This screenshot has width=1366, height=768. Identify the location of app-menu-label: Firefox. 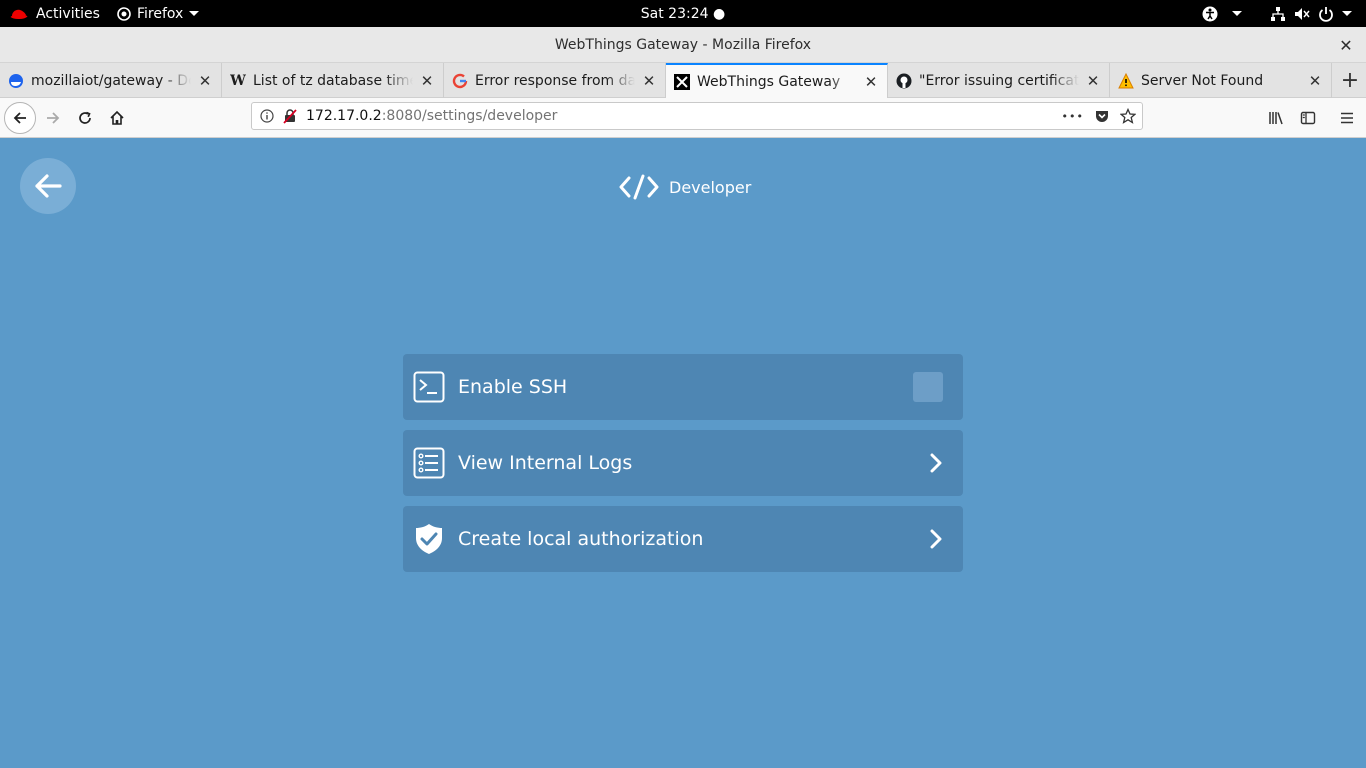
(160, 13).